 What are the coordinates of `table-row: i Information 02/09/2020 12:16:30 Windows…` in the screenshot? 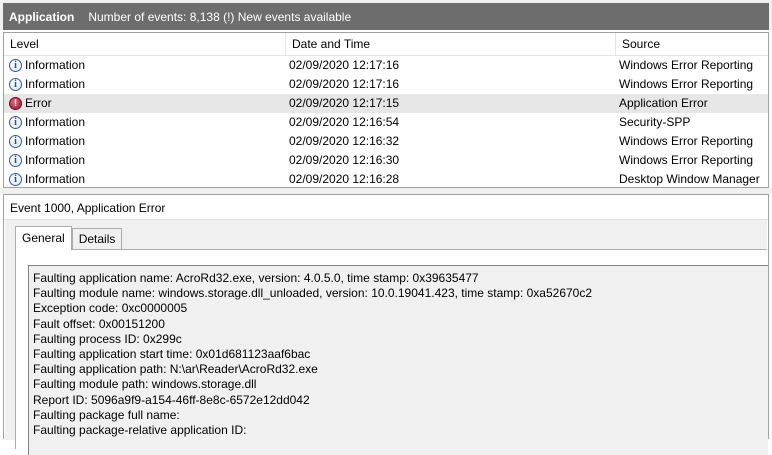 It's located at (386, 160).